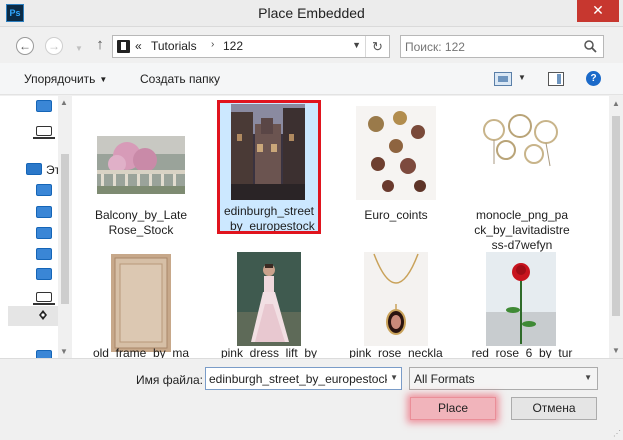 This screenshot has width=623, height=440. What do you see at coordinates (522, 137) in the screenshot?
I see `monocle-thumbnail` at bounding box center [522, 137].